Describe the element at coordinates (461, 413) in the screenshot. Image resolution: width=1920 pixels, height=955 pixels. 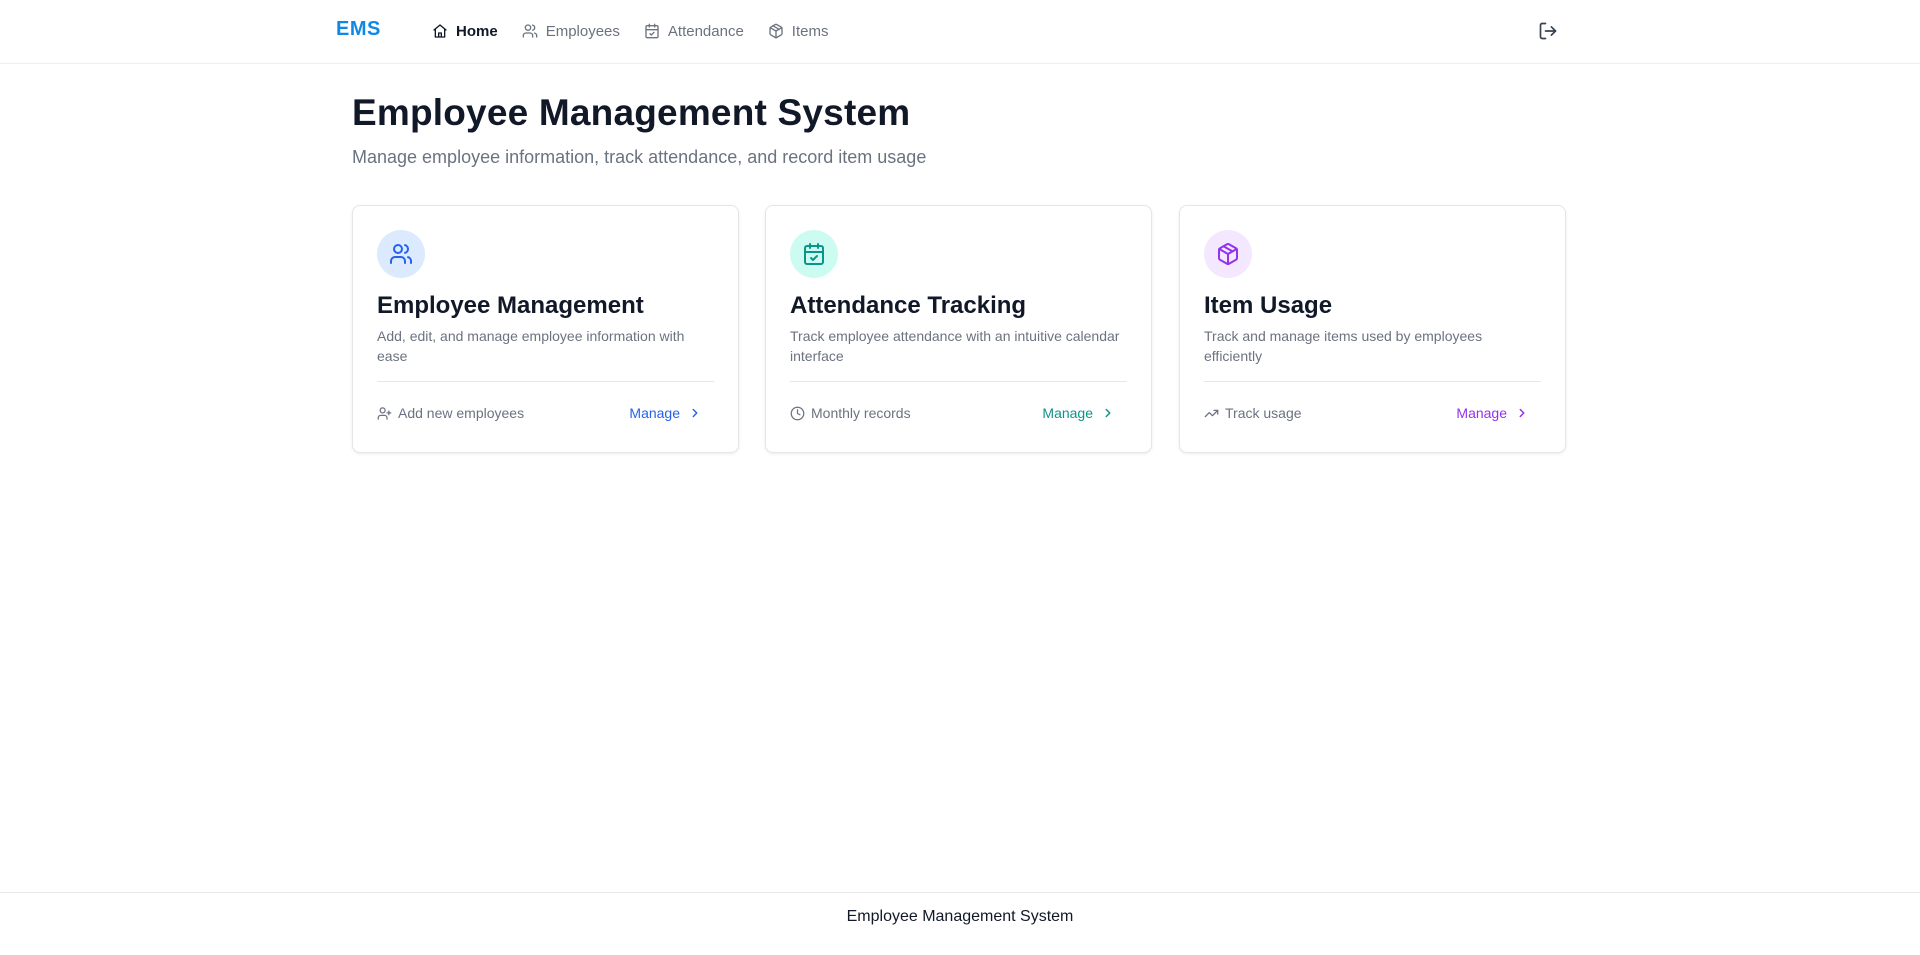
I see `card-footer-text: Add new employees` at that location.